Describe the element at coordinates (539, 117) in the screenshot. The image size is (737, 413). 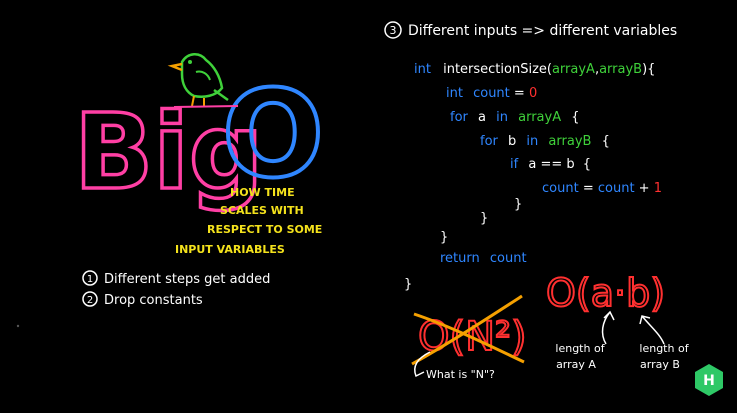
I see `array-name: arrayA` at that location.